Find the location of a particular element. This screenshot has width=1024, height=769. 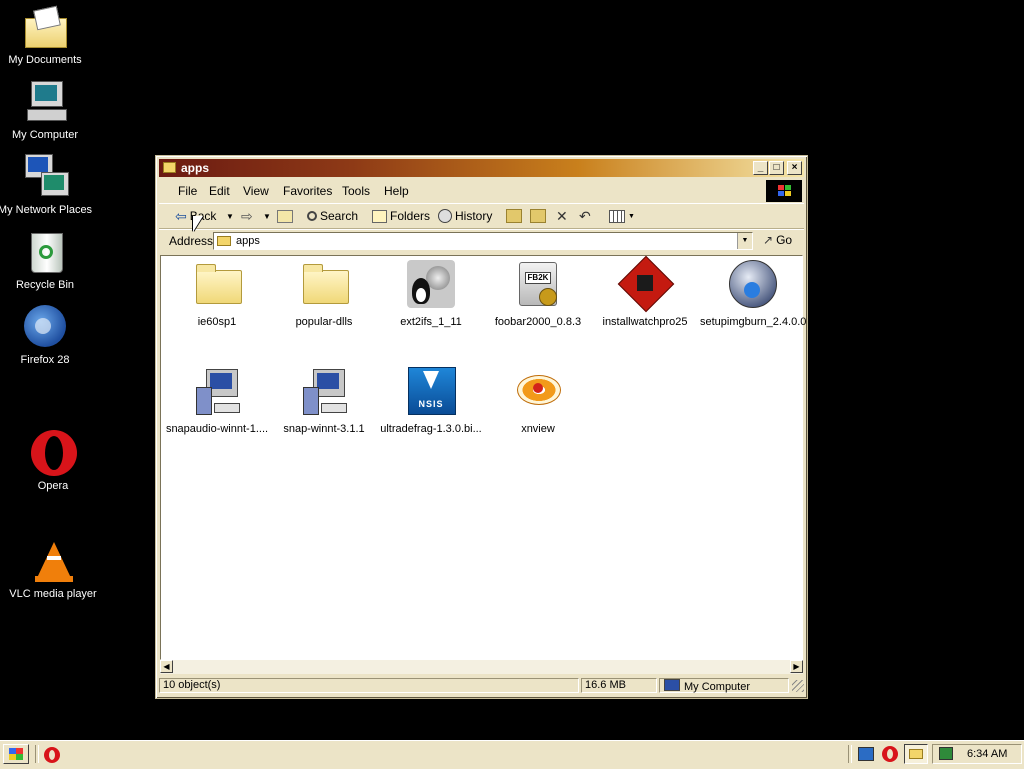

file-item: snap-winnt-3.1.1 is located at coordinates (324, 401).